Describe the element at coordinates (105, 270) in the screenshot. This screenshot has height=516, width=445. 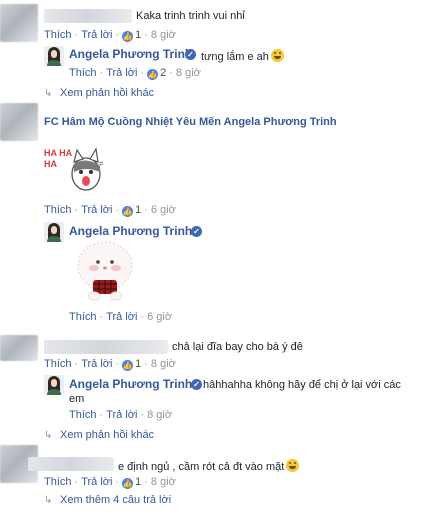
I see `fluffy-creature-sticker` at that location.